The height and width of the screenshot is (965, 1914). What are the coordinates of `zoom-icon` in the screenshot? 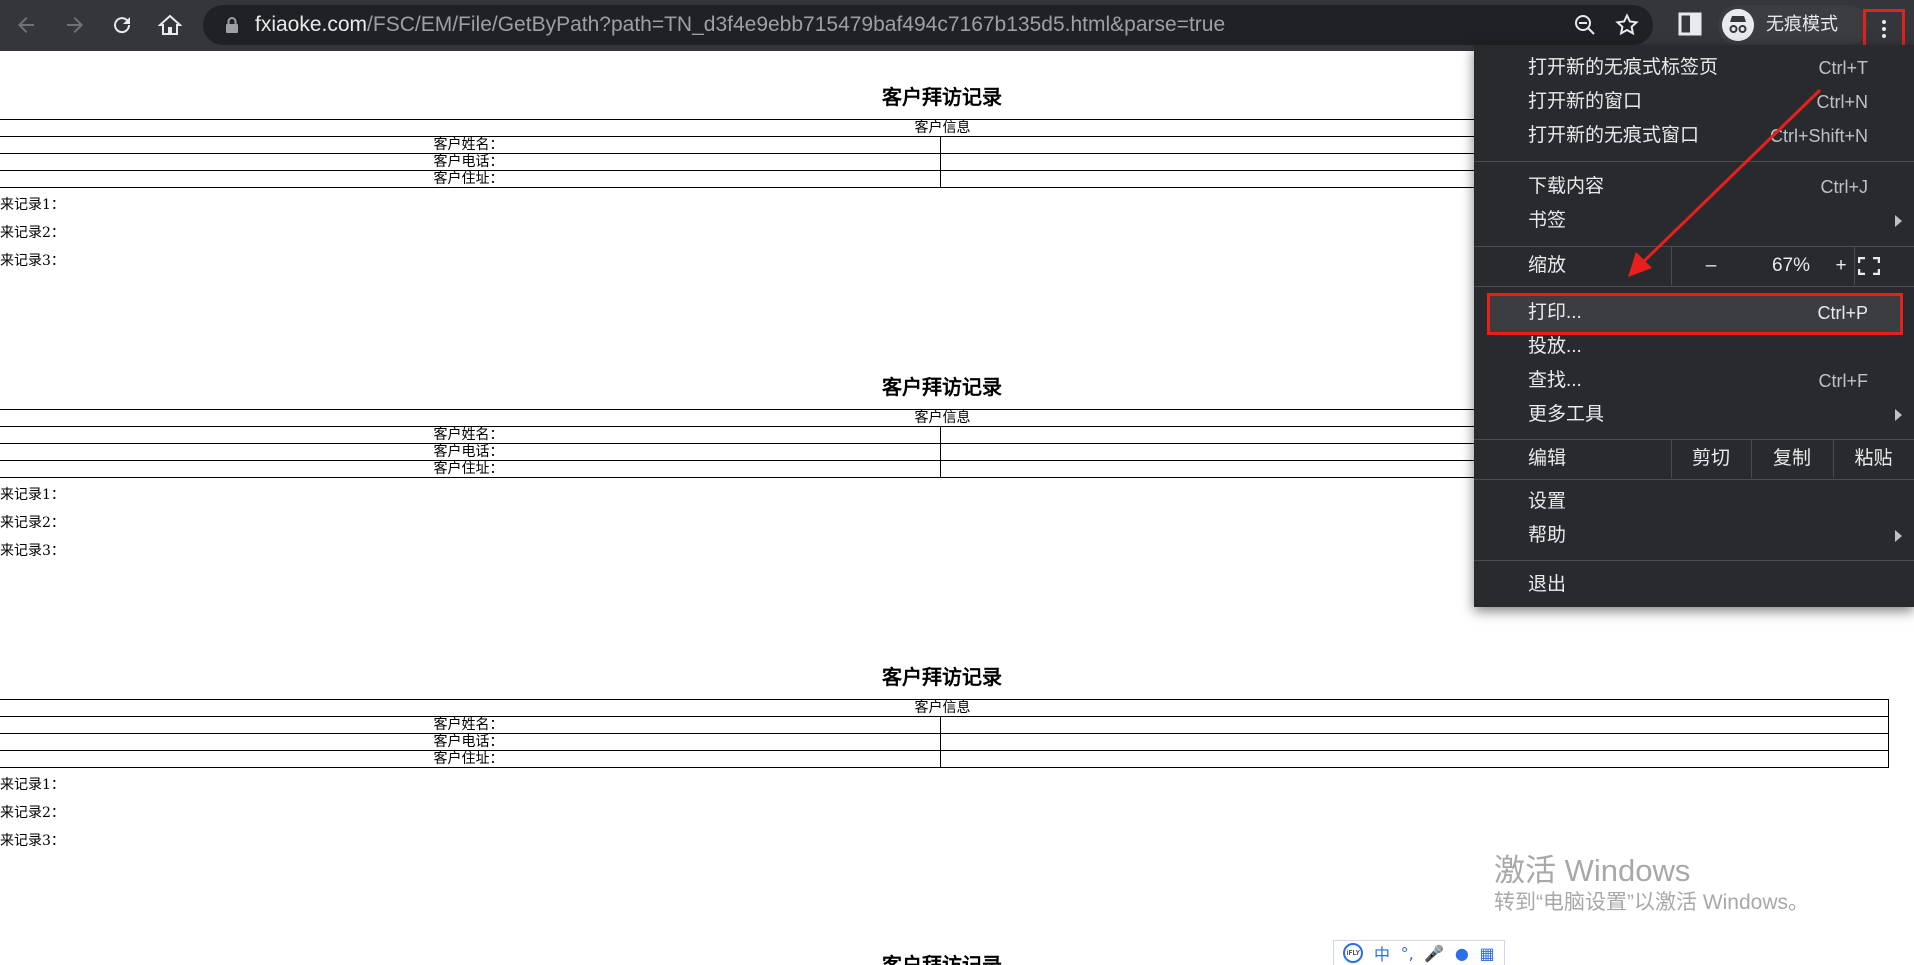 It's located at (1585, 25).